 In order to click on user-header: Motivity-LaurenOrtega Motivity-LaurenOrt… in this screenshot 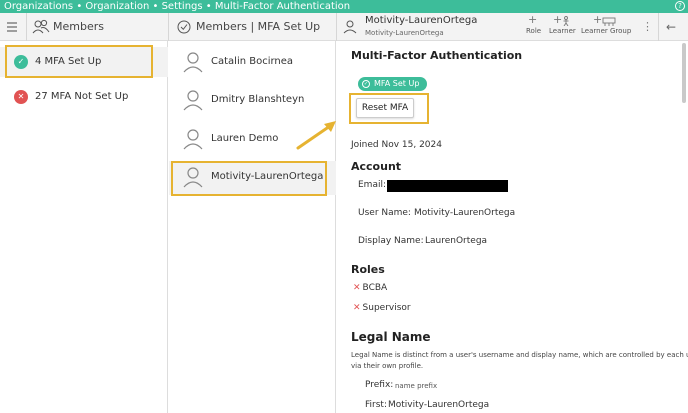, I will do `click(423, 27)`.